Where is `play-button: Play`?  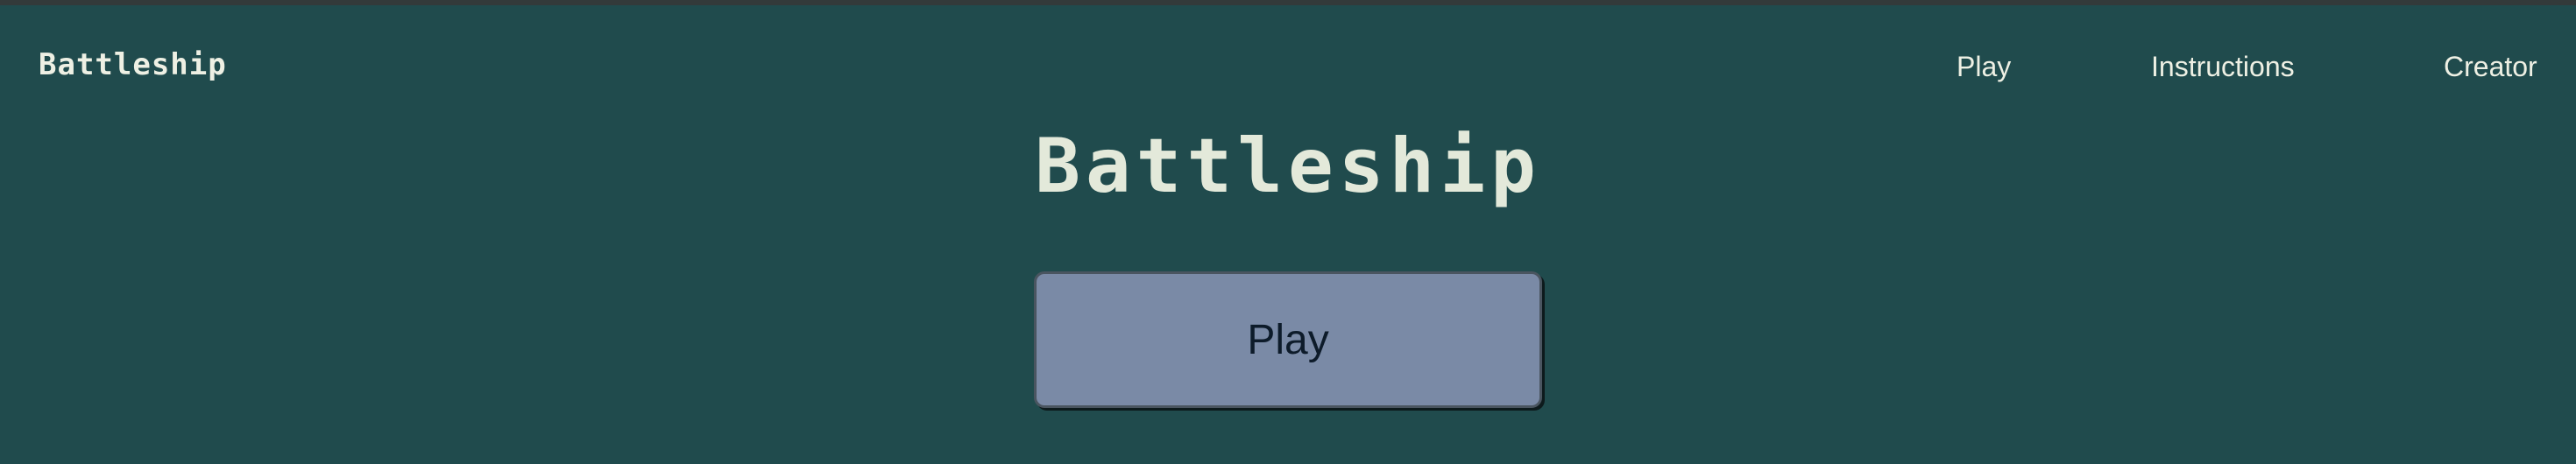
play-button: Play is located at coordinates (1288, 339).